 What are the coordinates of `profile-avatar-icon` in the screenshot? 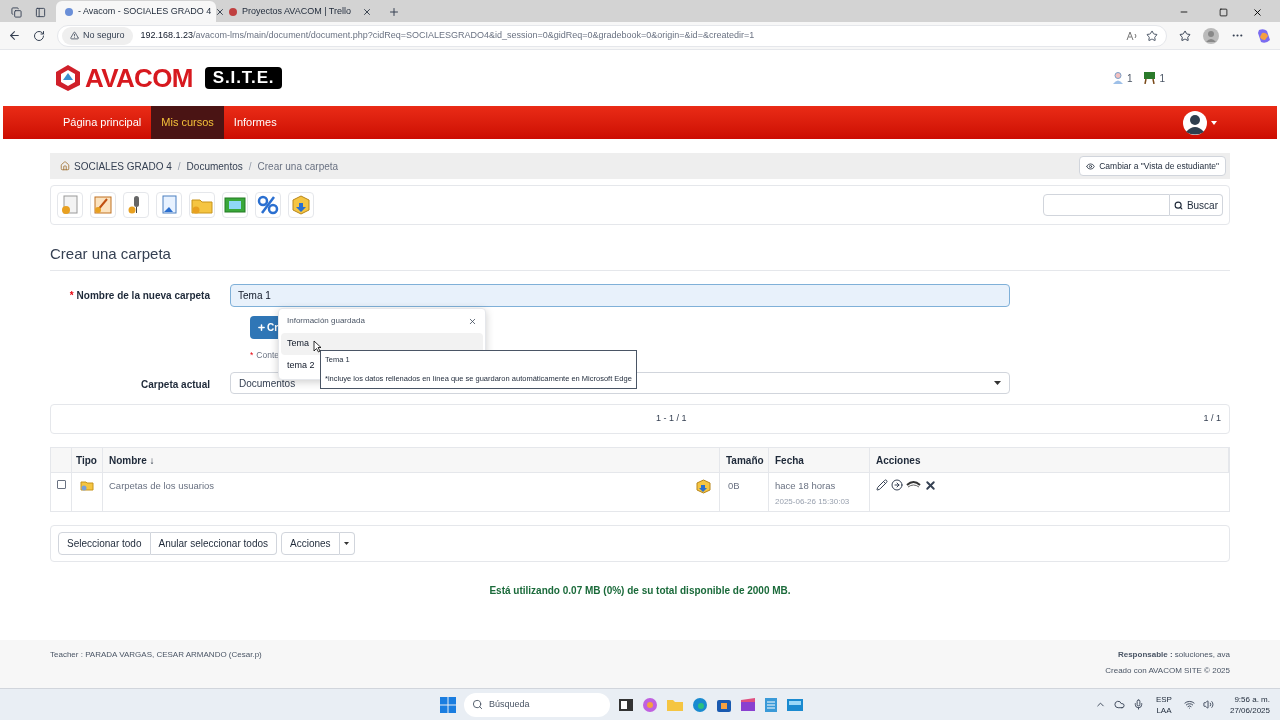 It's located at (1211, 35).